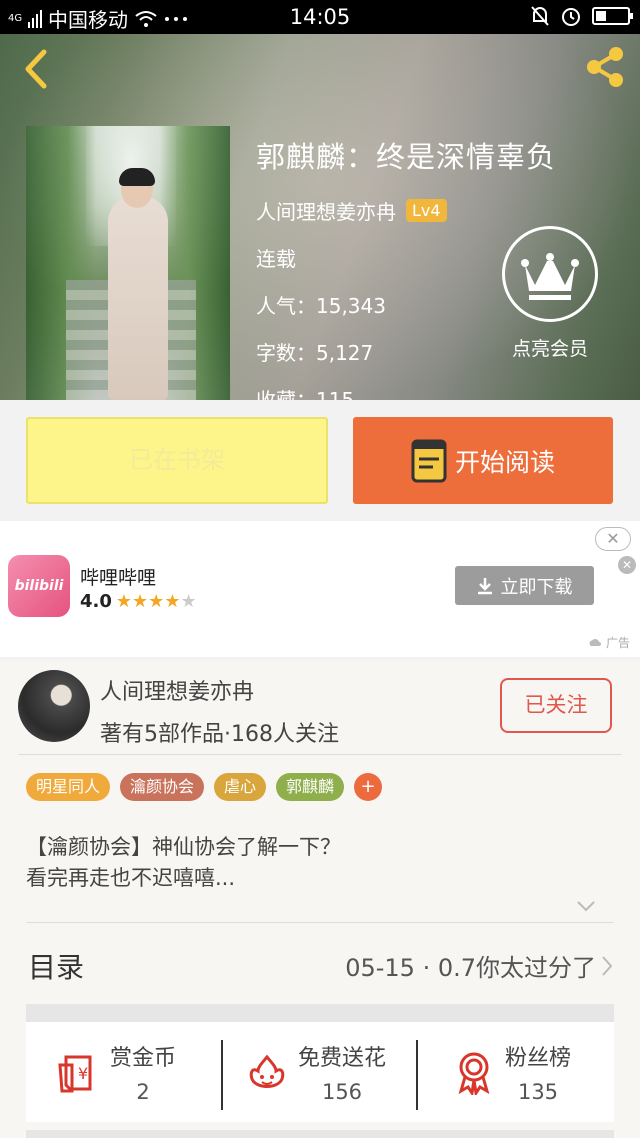  What do you see at coordinates (429, 460) in the screenshot?
I see `book-icon` at bounding box center [429, 460].